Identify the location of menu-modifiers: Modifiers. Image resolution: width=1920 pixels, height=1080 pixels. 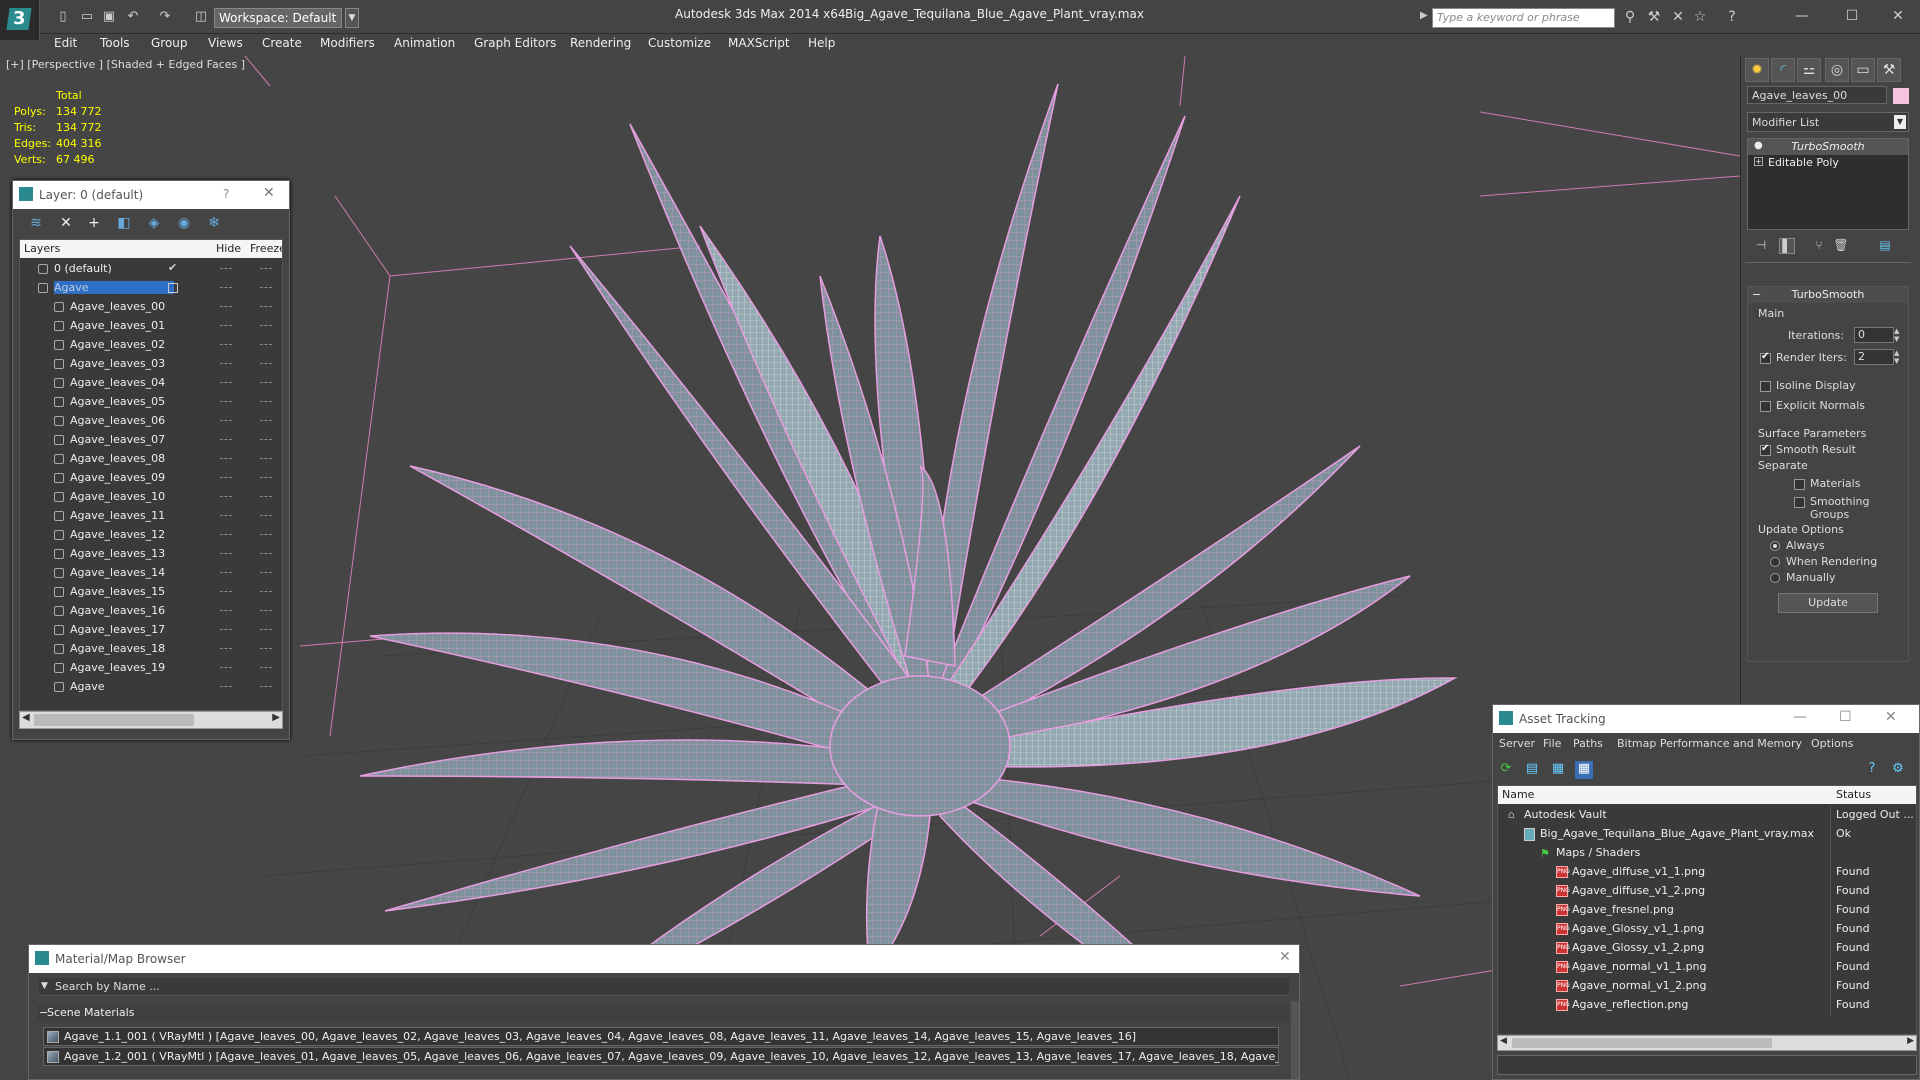
(347, 43).